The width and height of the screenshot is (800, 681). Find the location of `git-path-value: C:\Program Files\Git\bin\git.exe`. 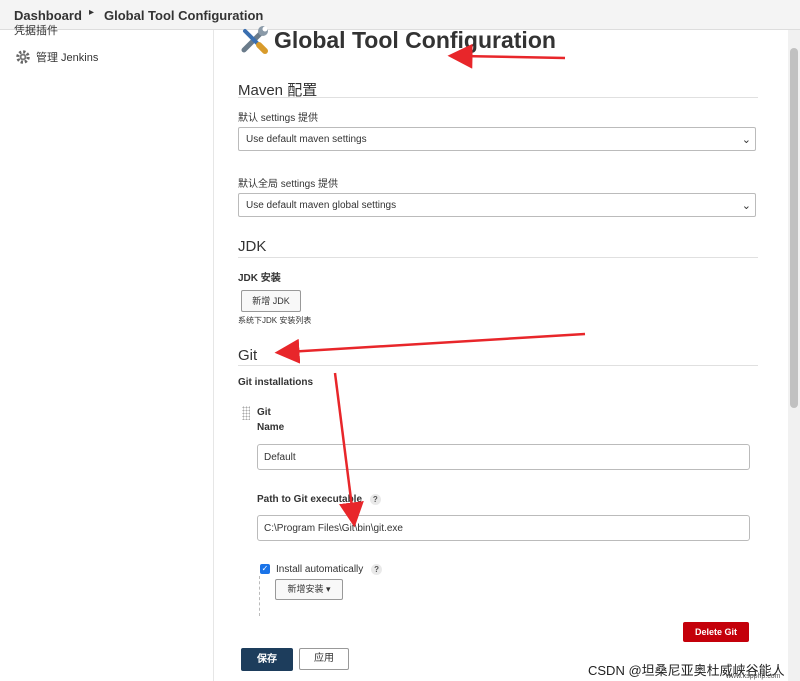

git-path-value: C:\Program Files\Git\bin\git.exe is located at coordinates (333, 528).